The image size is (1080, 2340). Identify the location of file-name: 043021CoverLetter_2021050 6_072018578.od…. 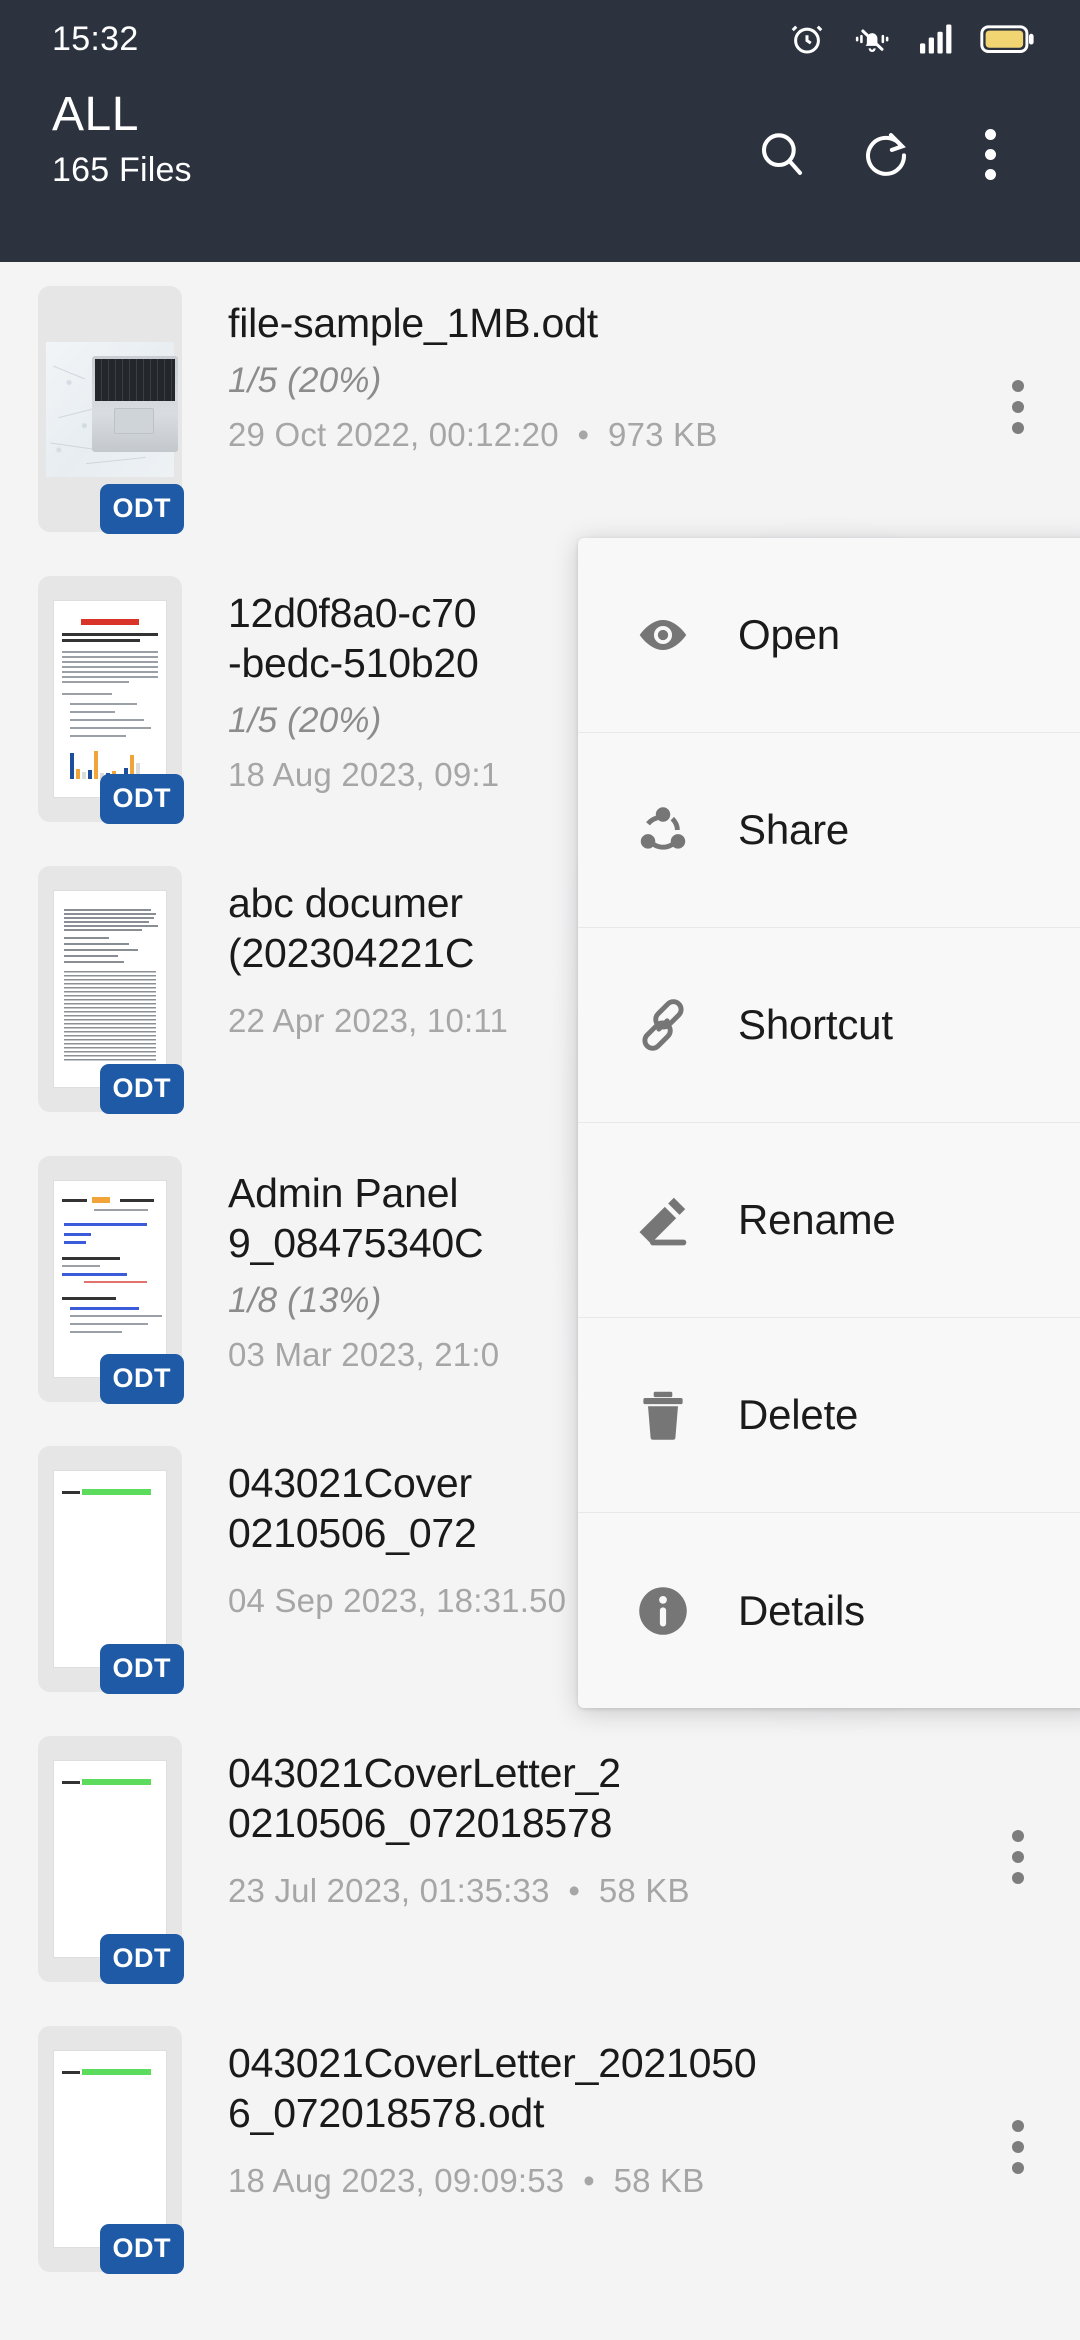
(492, 2088).